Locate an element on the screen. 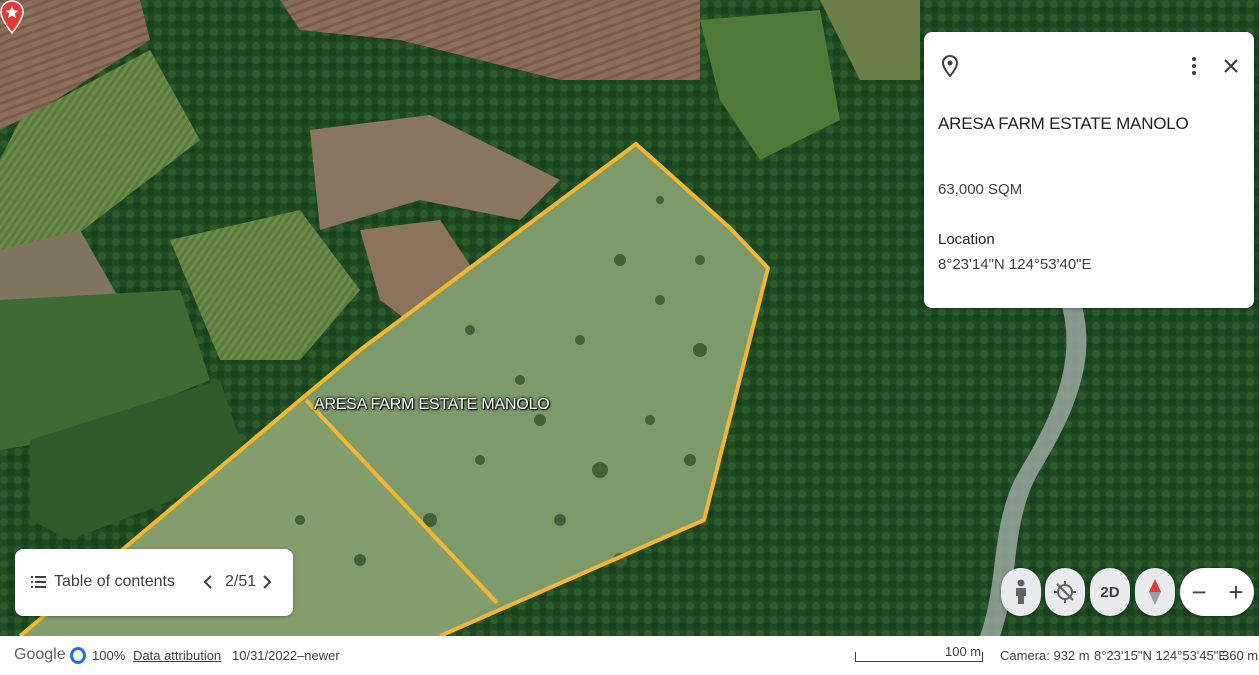 The image size is (1259, 675). recenter-icon is located at coordinates (1065, 592).